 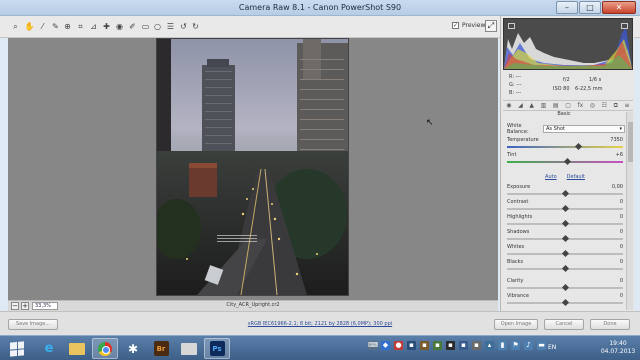 I want to click on tray-extra-icon: ▪, so click(x=463, y=345).